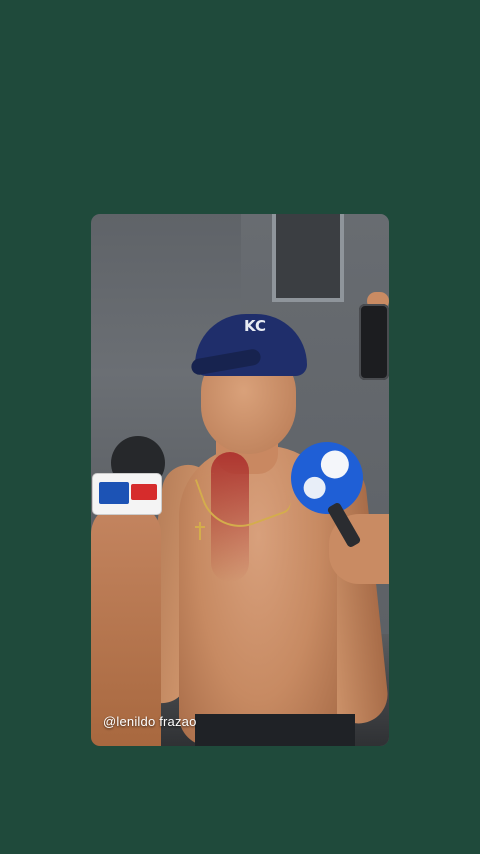  What do you see at coordinates (334, 464) in the screenshot?
I see `mic-logo-dot-large` at bounding box center [334, 464].